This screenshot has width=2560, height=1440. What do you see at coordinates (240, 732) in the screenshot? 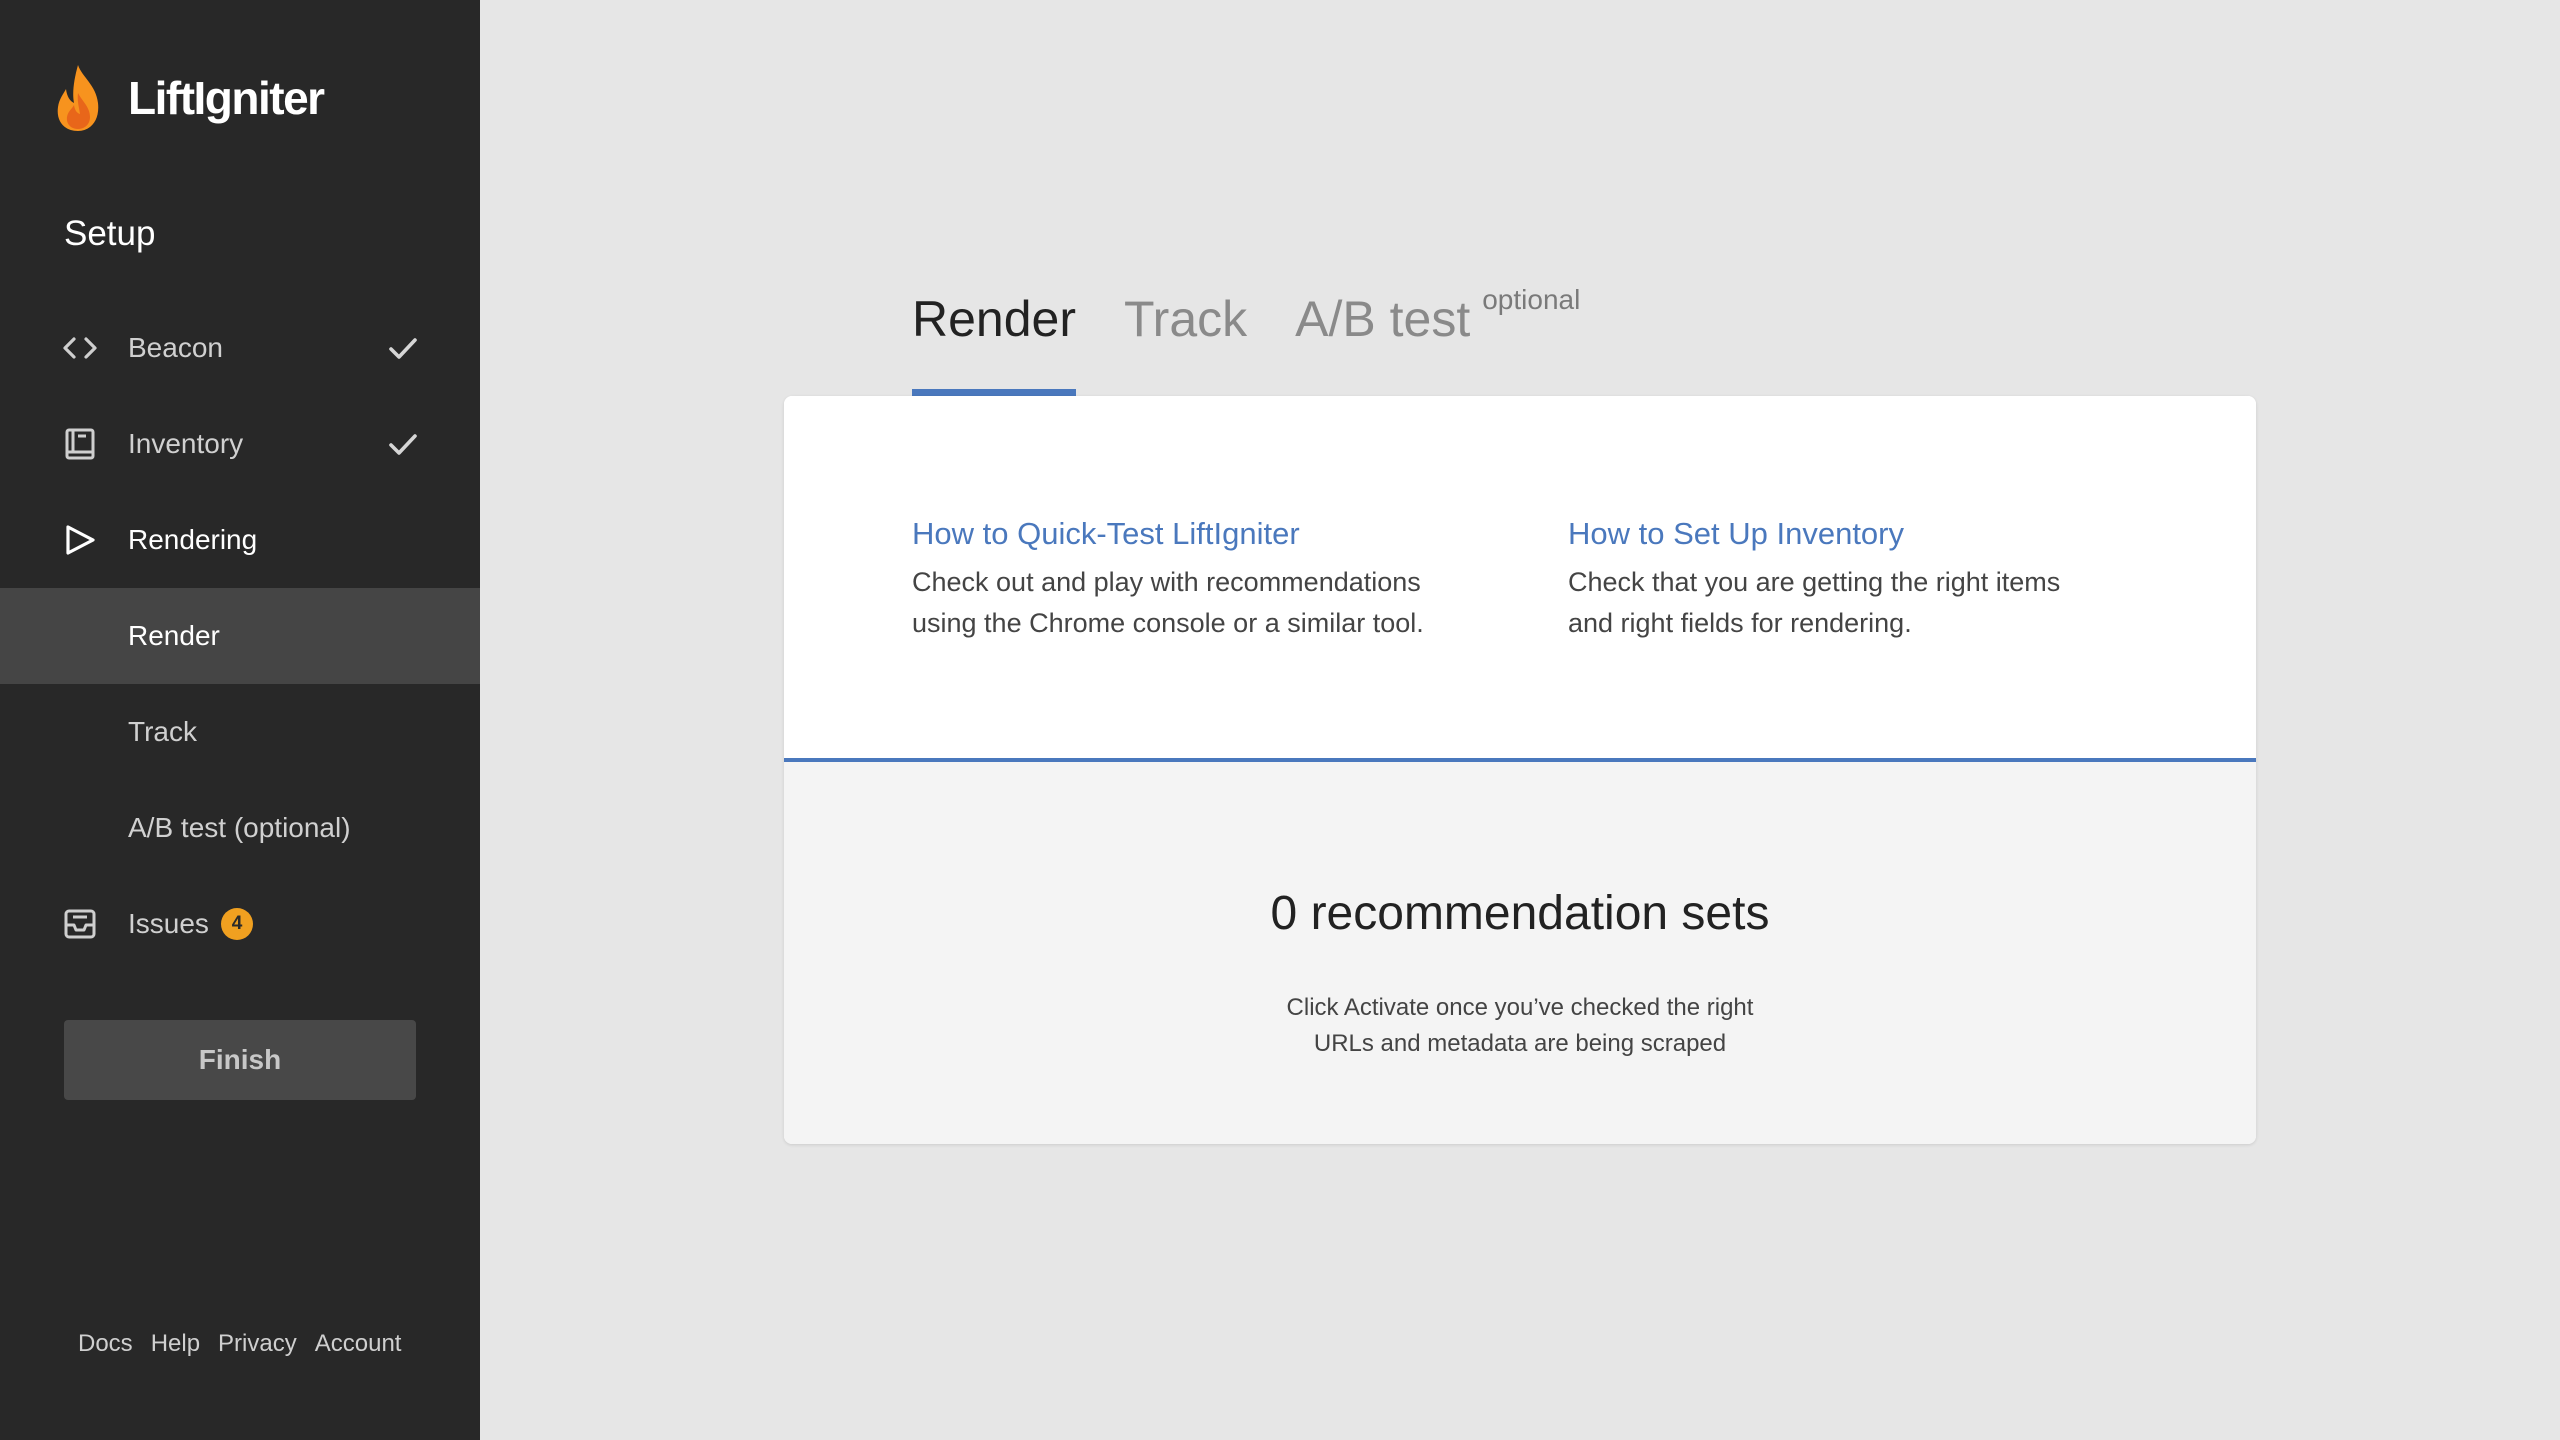
I see `sidebar-subitem-track: Track` at bounding box center [240, 732].